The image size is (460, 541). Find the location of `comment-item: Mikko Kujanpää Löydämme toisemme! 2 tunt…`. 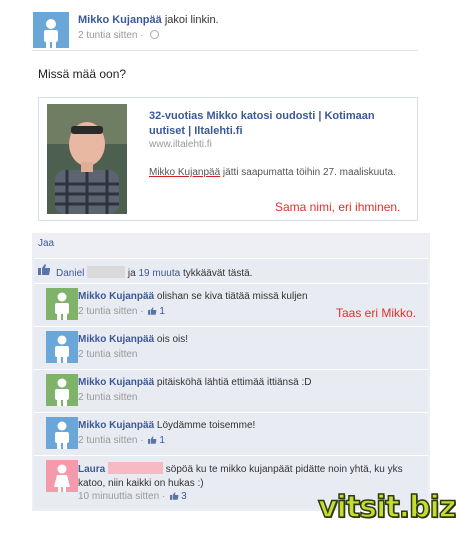

comment-item: Mikko Kujanpää Löydämme toisemme! 2 tunt… is located at coordinates (231, 433).